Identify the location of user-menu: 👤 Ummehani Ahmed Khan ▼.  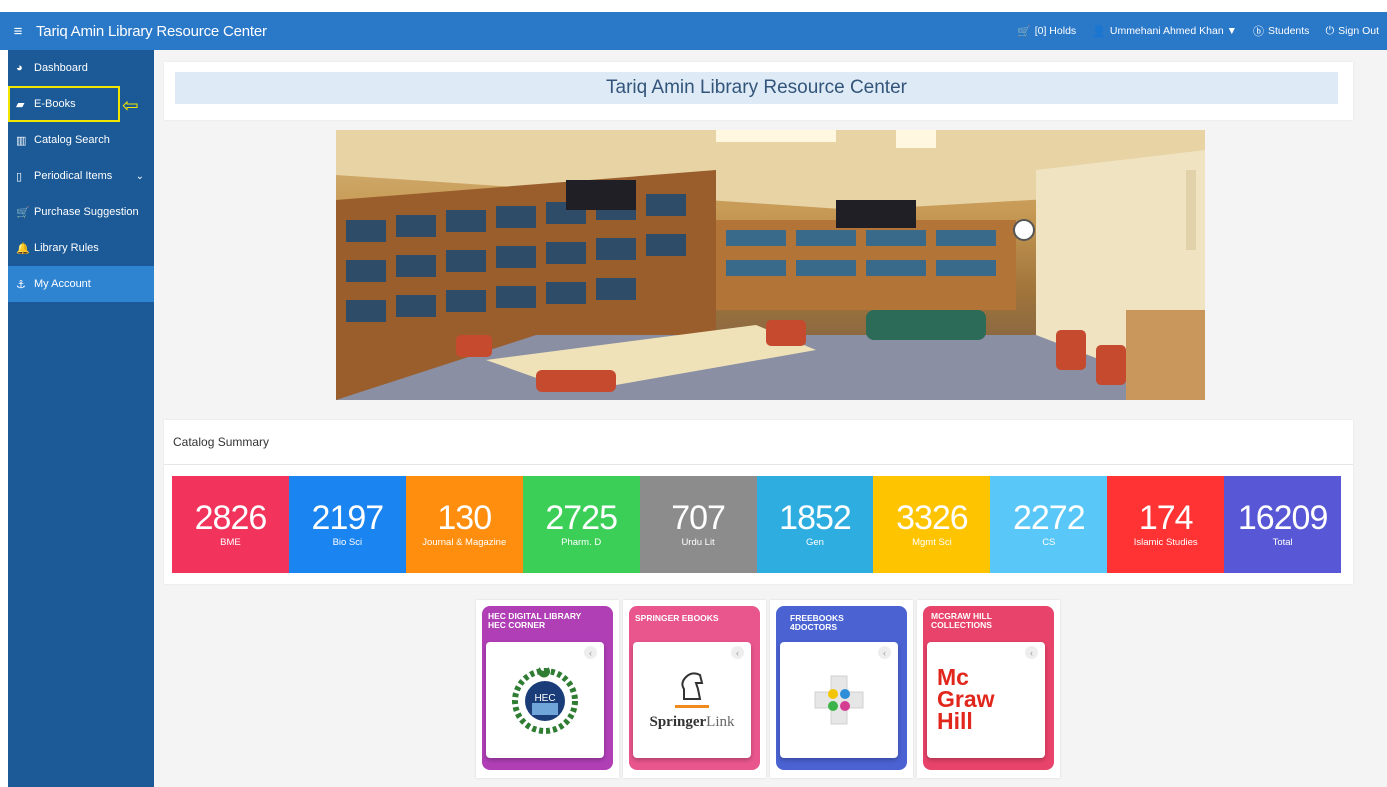
(1164, 31).